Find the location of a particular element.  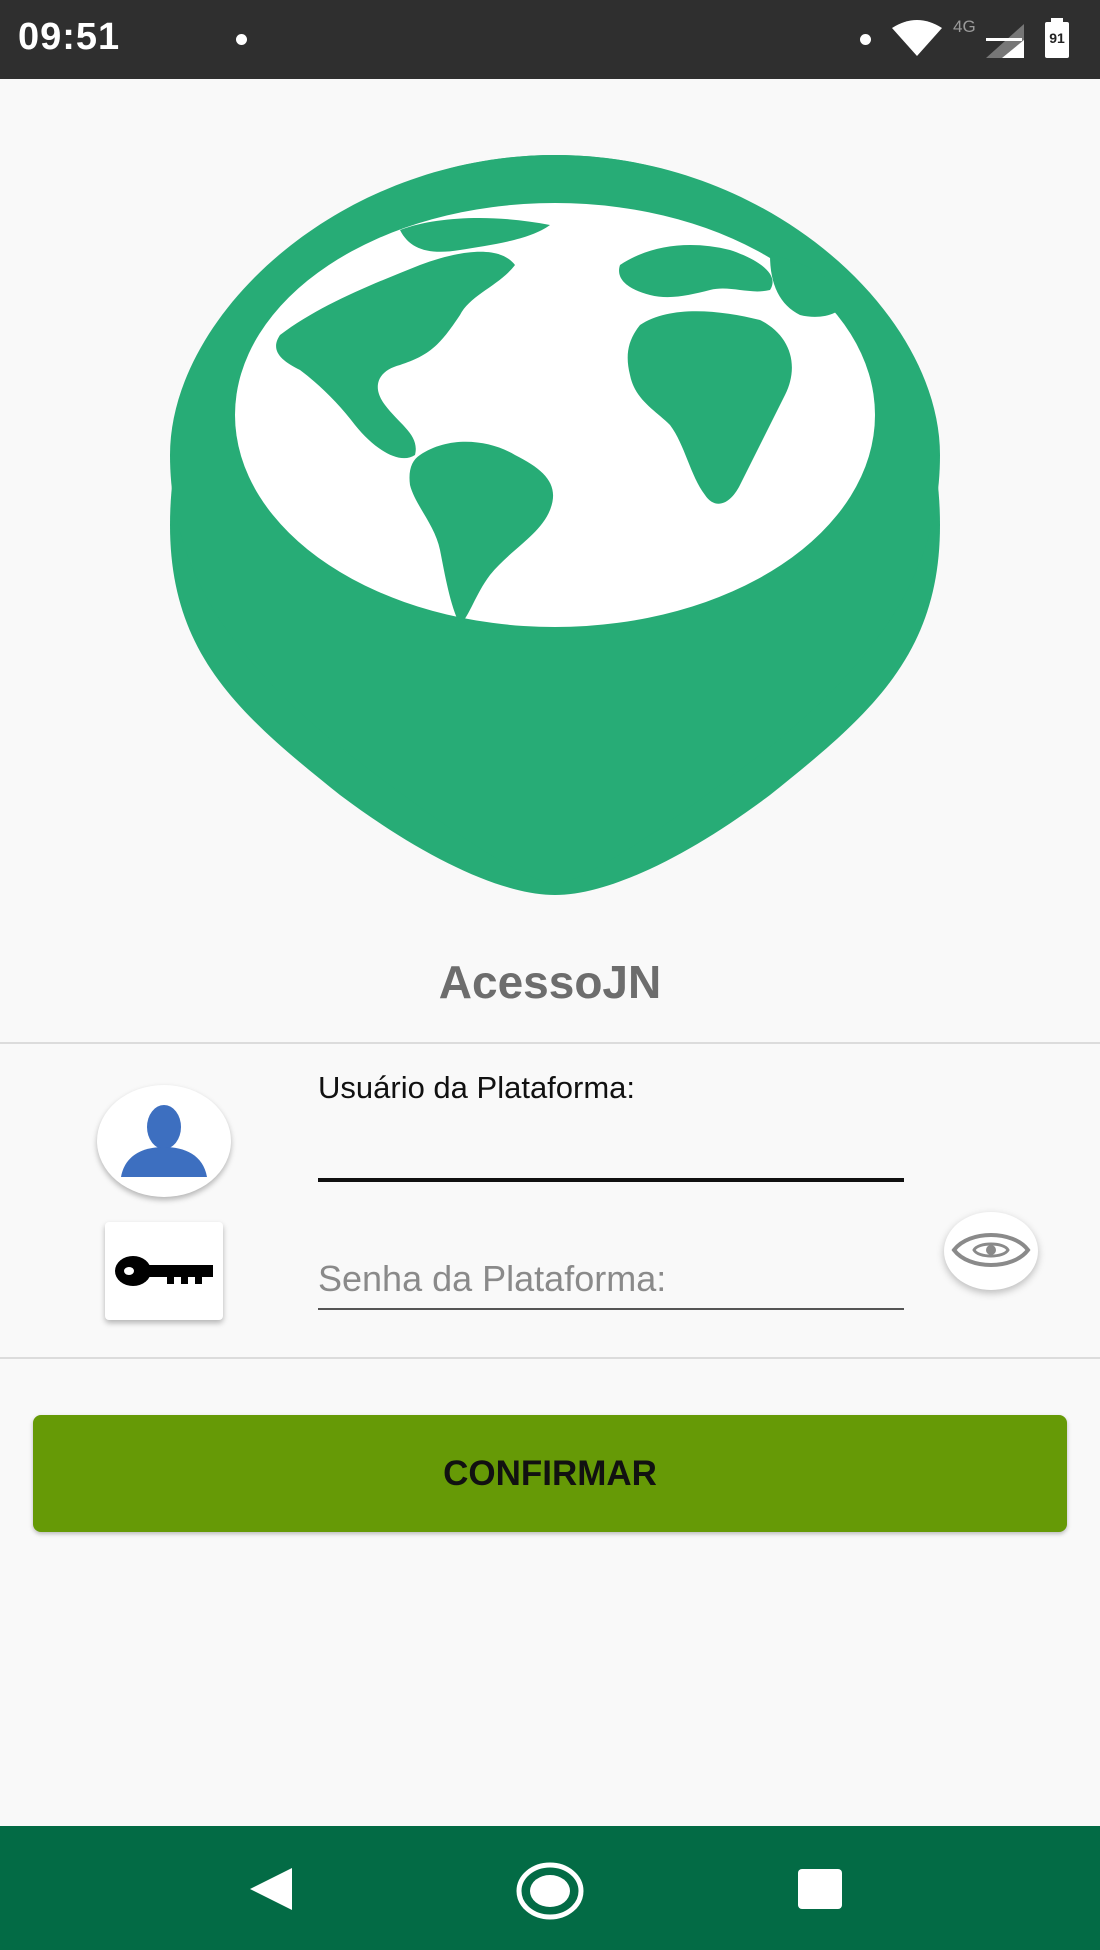

eye-icon is located at coordinates (991, 1250).